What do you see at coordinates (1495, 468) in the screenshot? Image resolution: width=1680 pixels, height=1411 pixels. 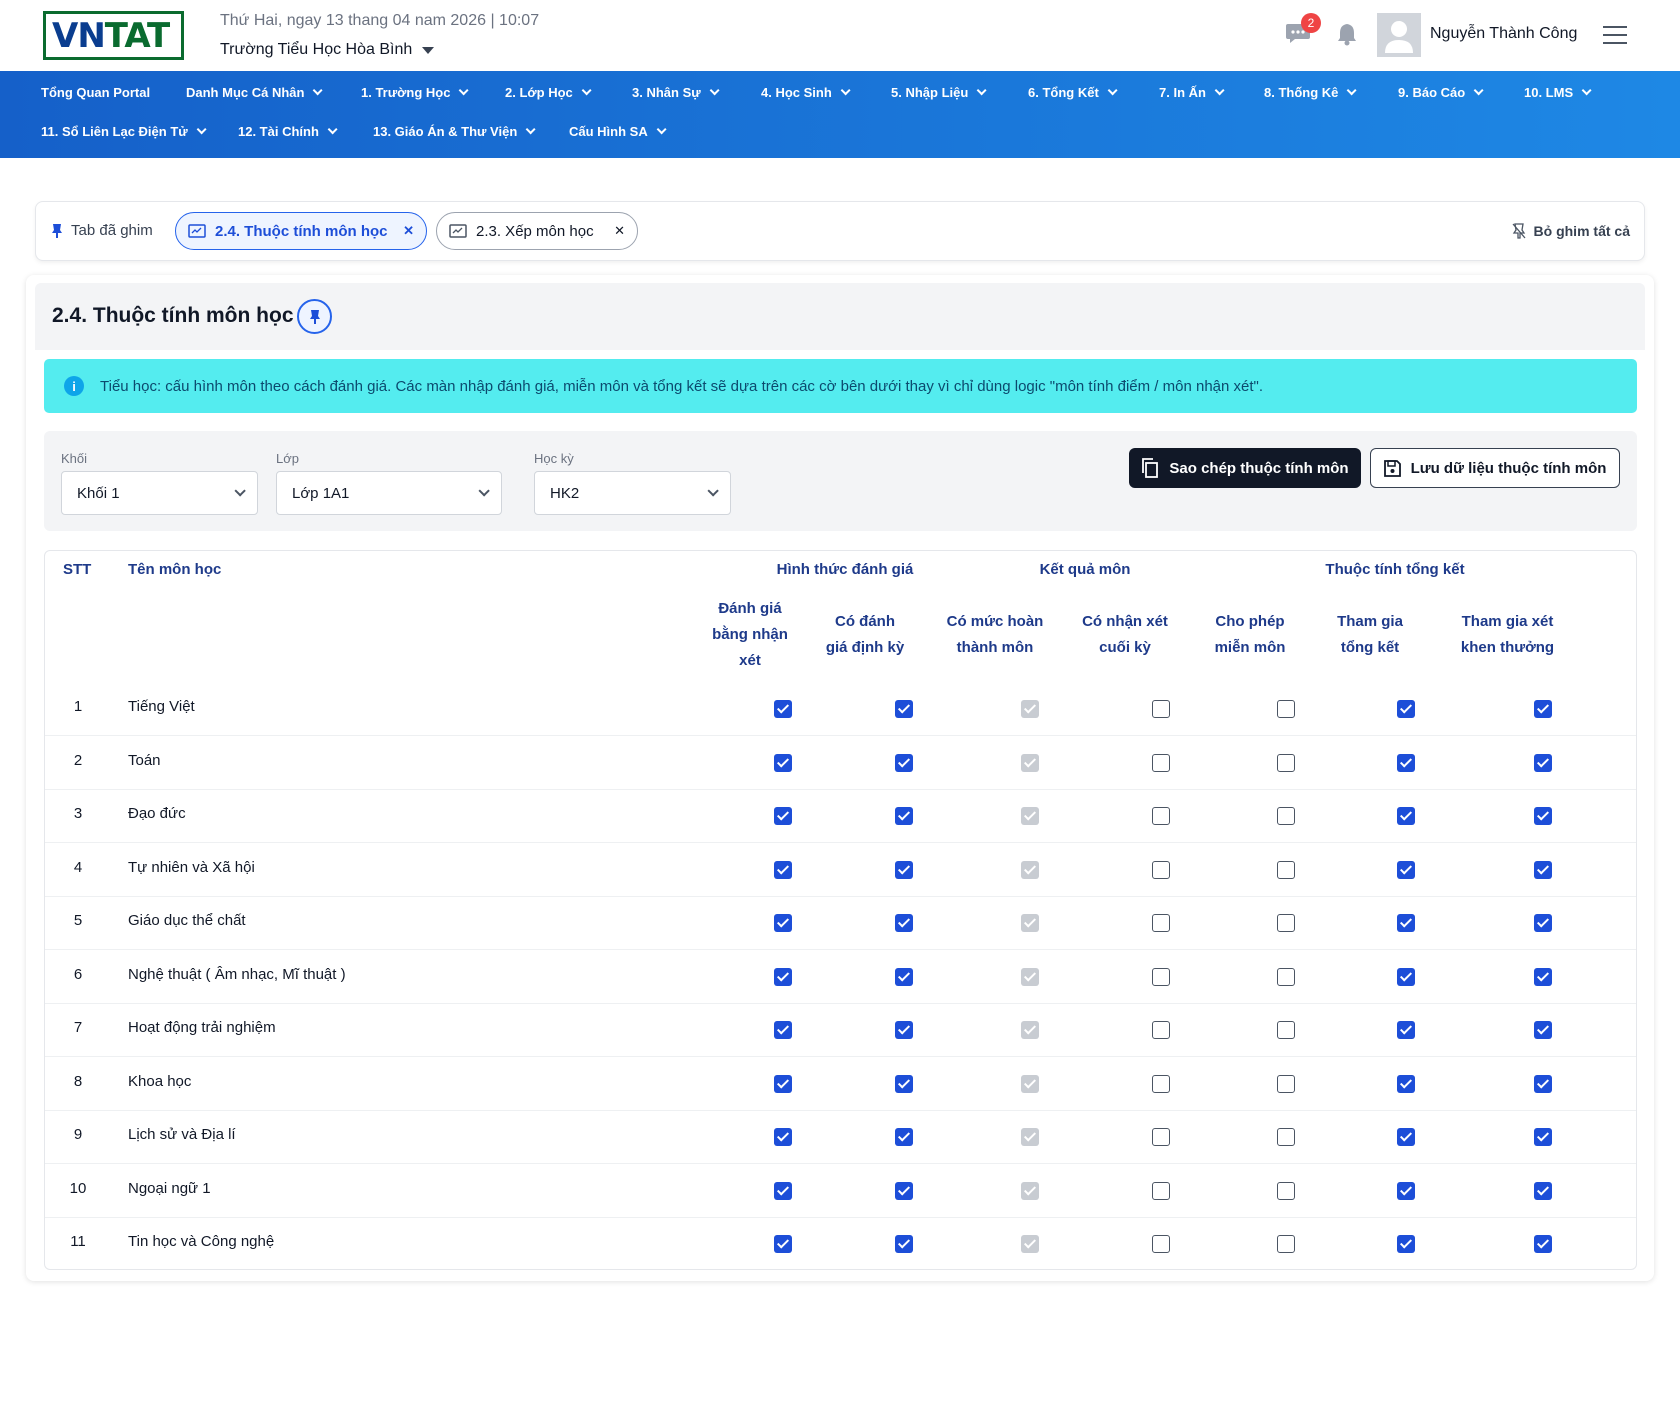 I see `save-attributes-button: Lưu dữ liệu thuộc tính môn` at bounding box center [1495, 468].